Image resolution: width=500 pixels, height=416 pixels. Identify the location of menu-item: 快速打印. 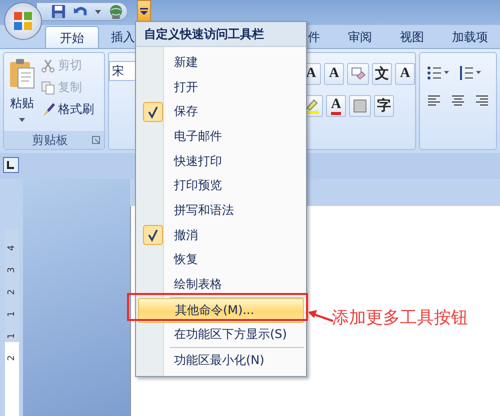
(221, 161).